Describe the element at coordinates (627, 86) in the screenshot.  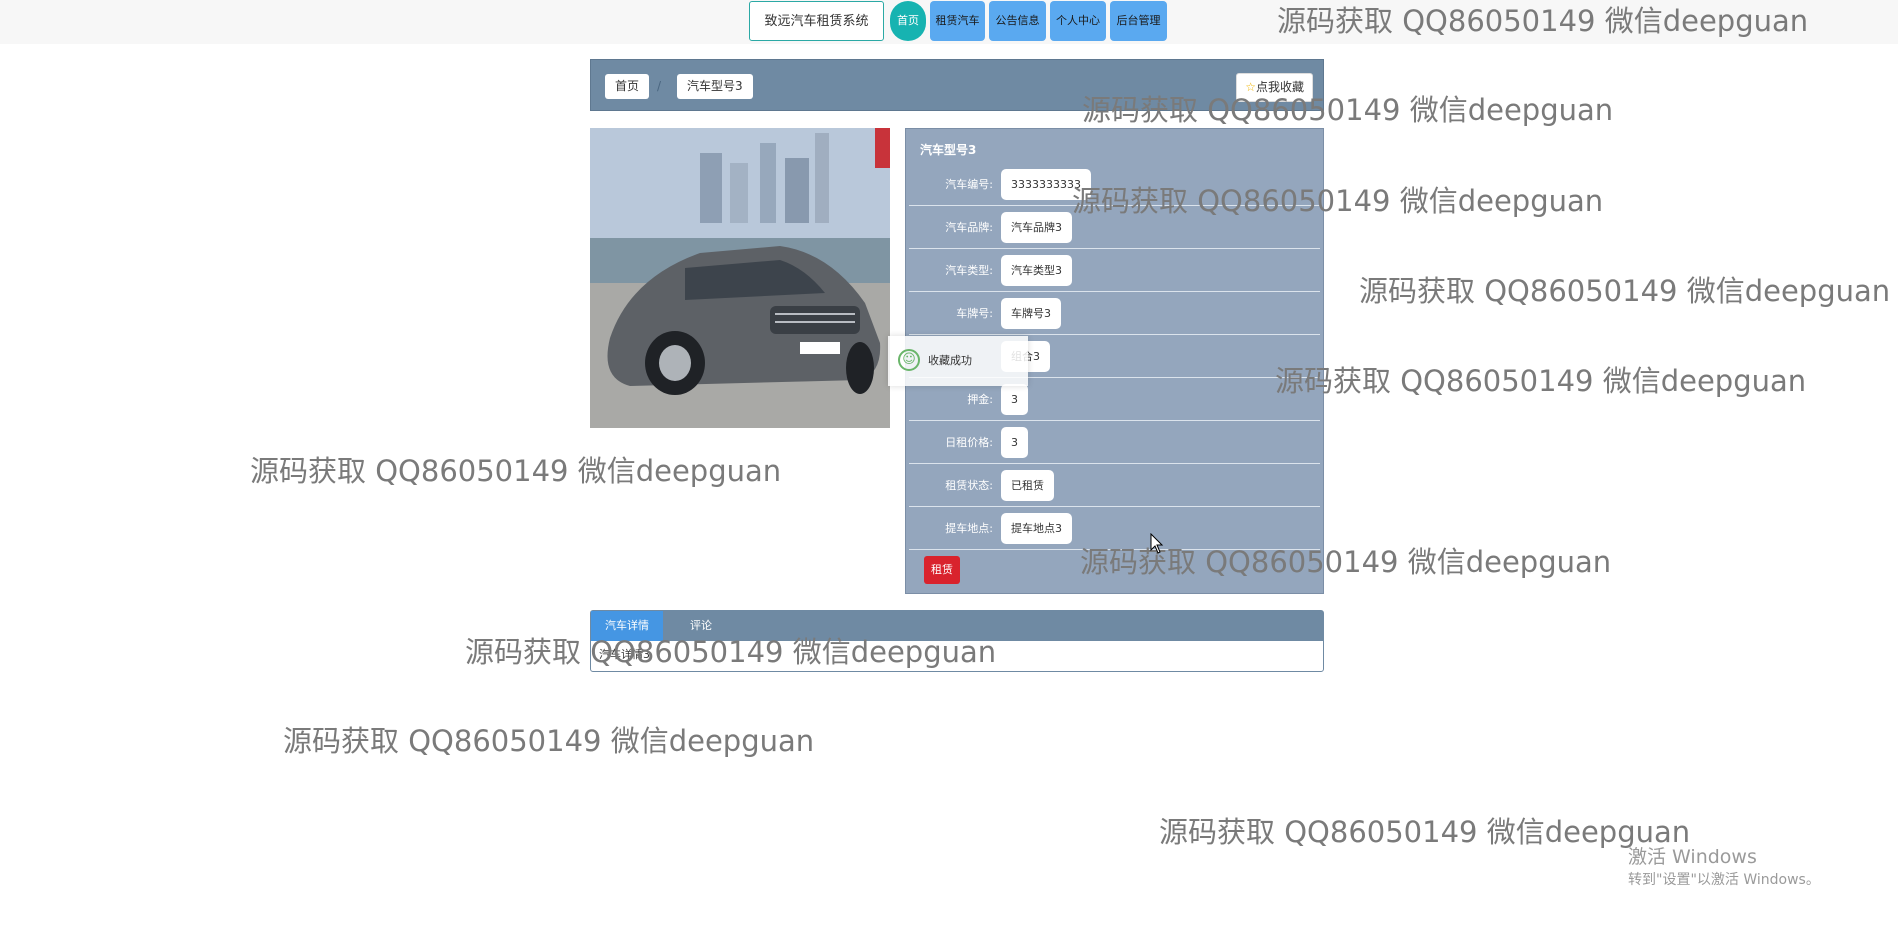
I see `breadcrumb-home: 首页` at that location.